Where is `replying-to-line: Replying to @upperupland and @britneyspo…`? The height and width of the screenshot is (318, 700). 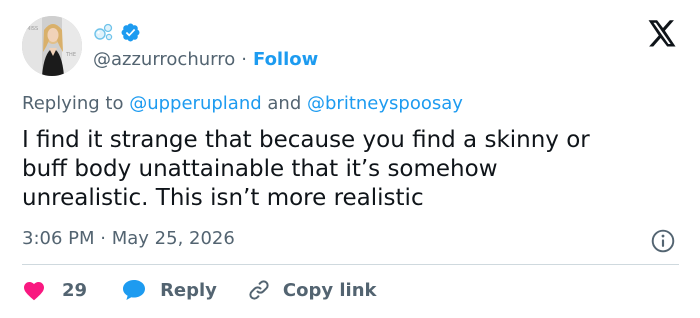 replying-to-line: Replying to @upperupland and @britneyspo… is located at coordinates (242, 104).